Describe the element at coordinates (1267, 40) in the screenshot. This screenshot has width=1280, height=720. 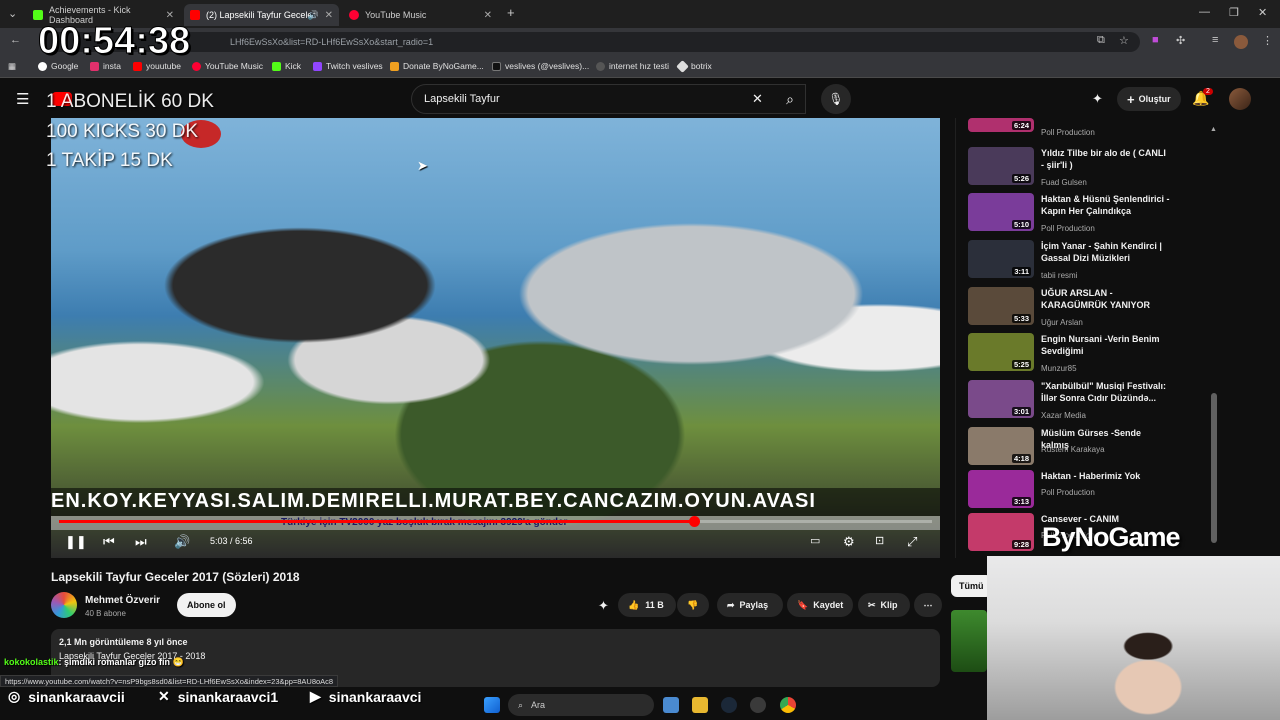
I see `menu-icon: ⋮` at that location.